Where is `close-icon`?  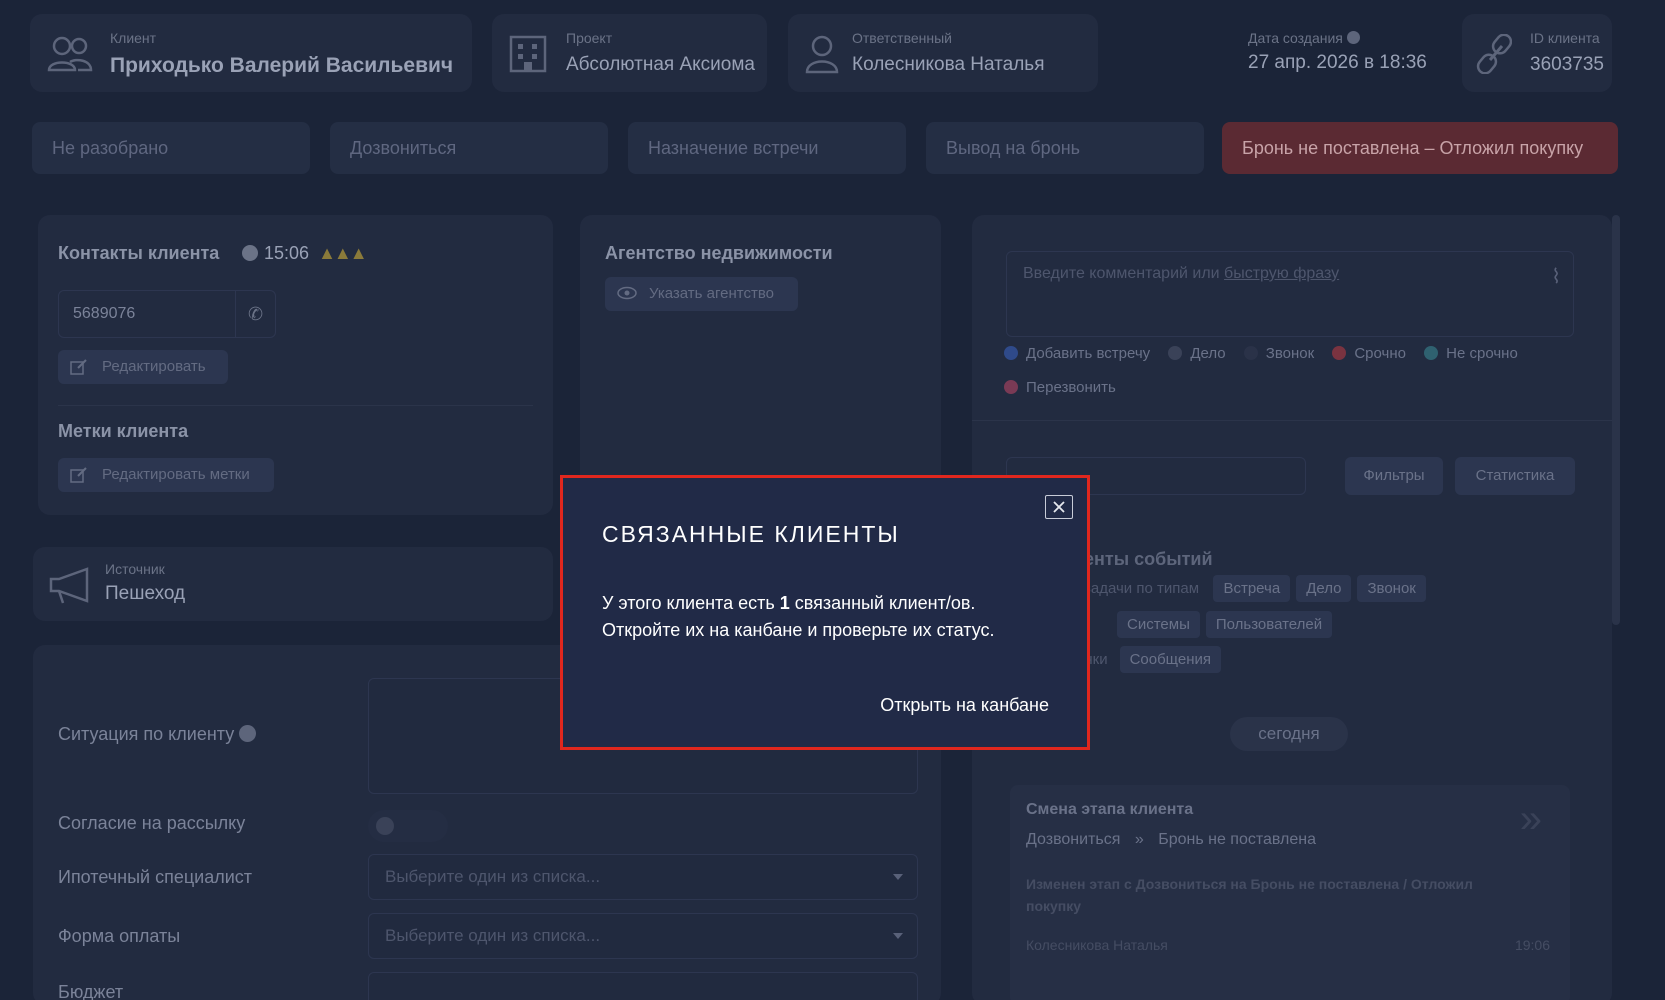 close-icon is located at coordinates (1059, 507).